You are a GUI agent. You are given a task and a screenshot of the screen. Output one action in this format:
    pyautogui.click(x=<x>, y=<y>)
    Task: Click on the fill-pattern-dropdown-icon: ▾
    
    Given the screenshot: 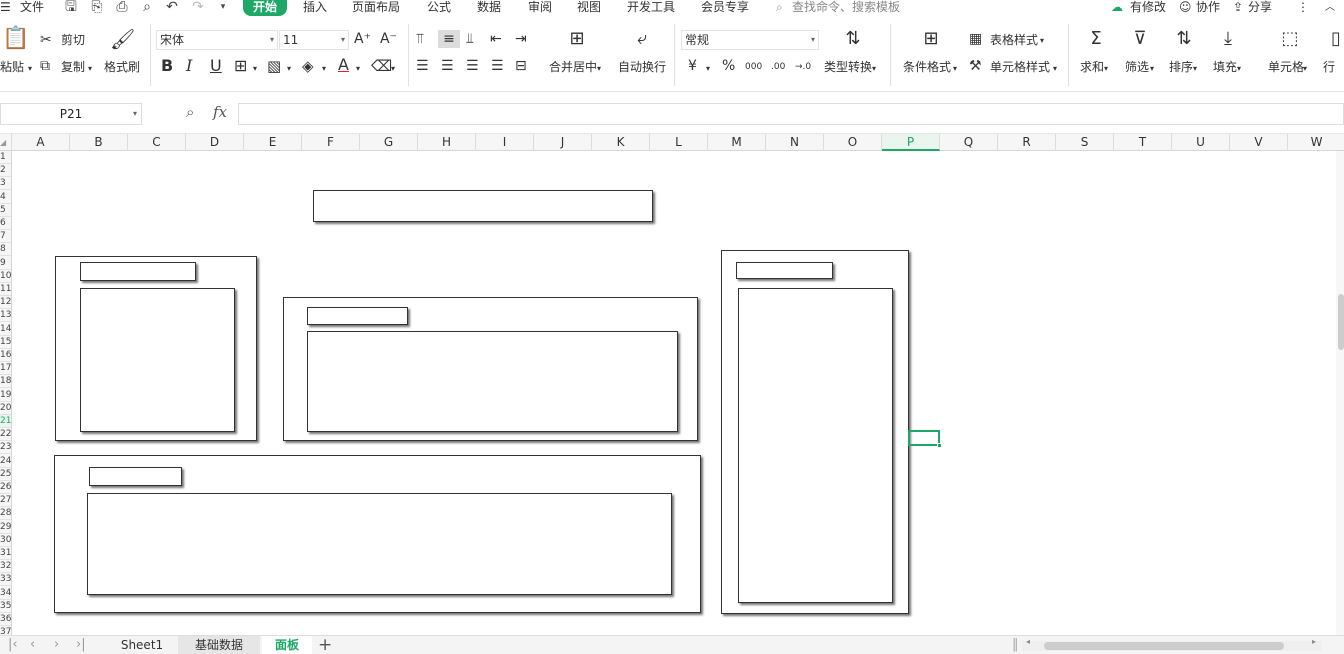 What is the action you would take?
    pyautogui.click(x=289, y=69)
    